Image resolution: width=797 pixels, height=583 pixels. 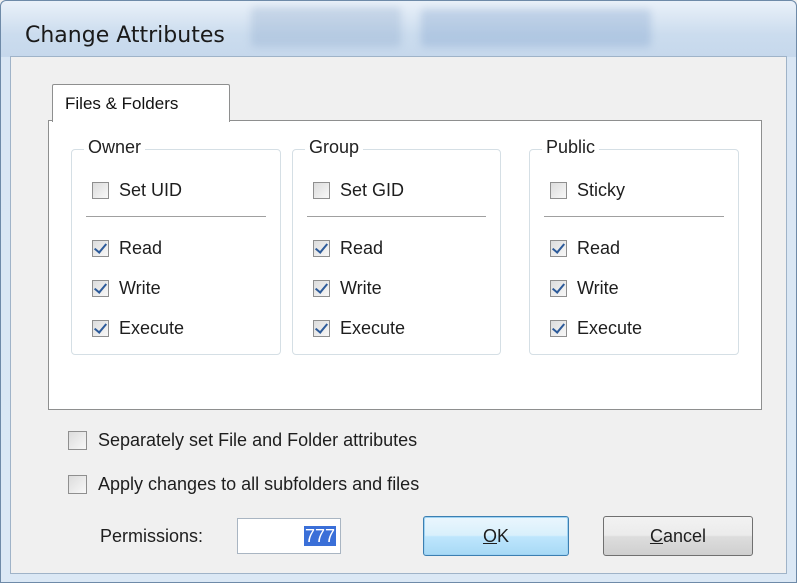 I want to click on public-execute-checkbox: Execute, so click(x=596, y=328).